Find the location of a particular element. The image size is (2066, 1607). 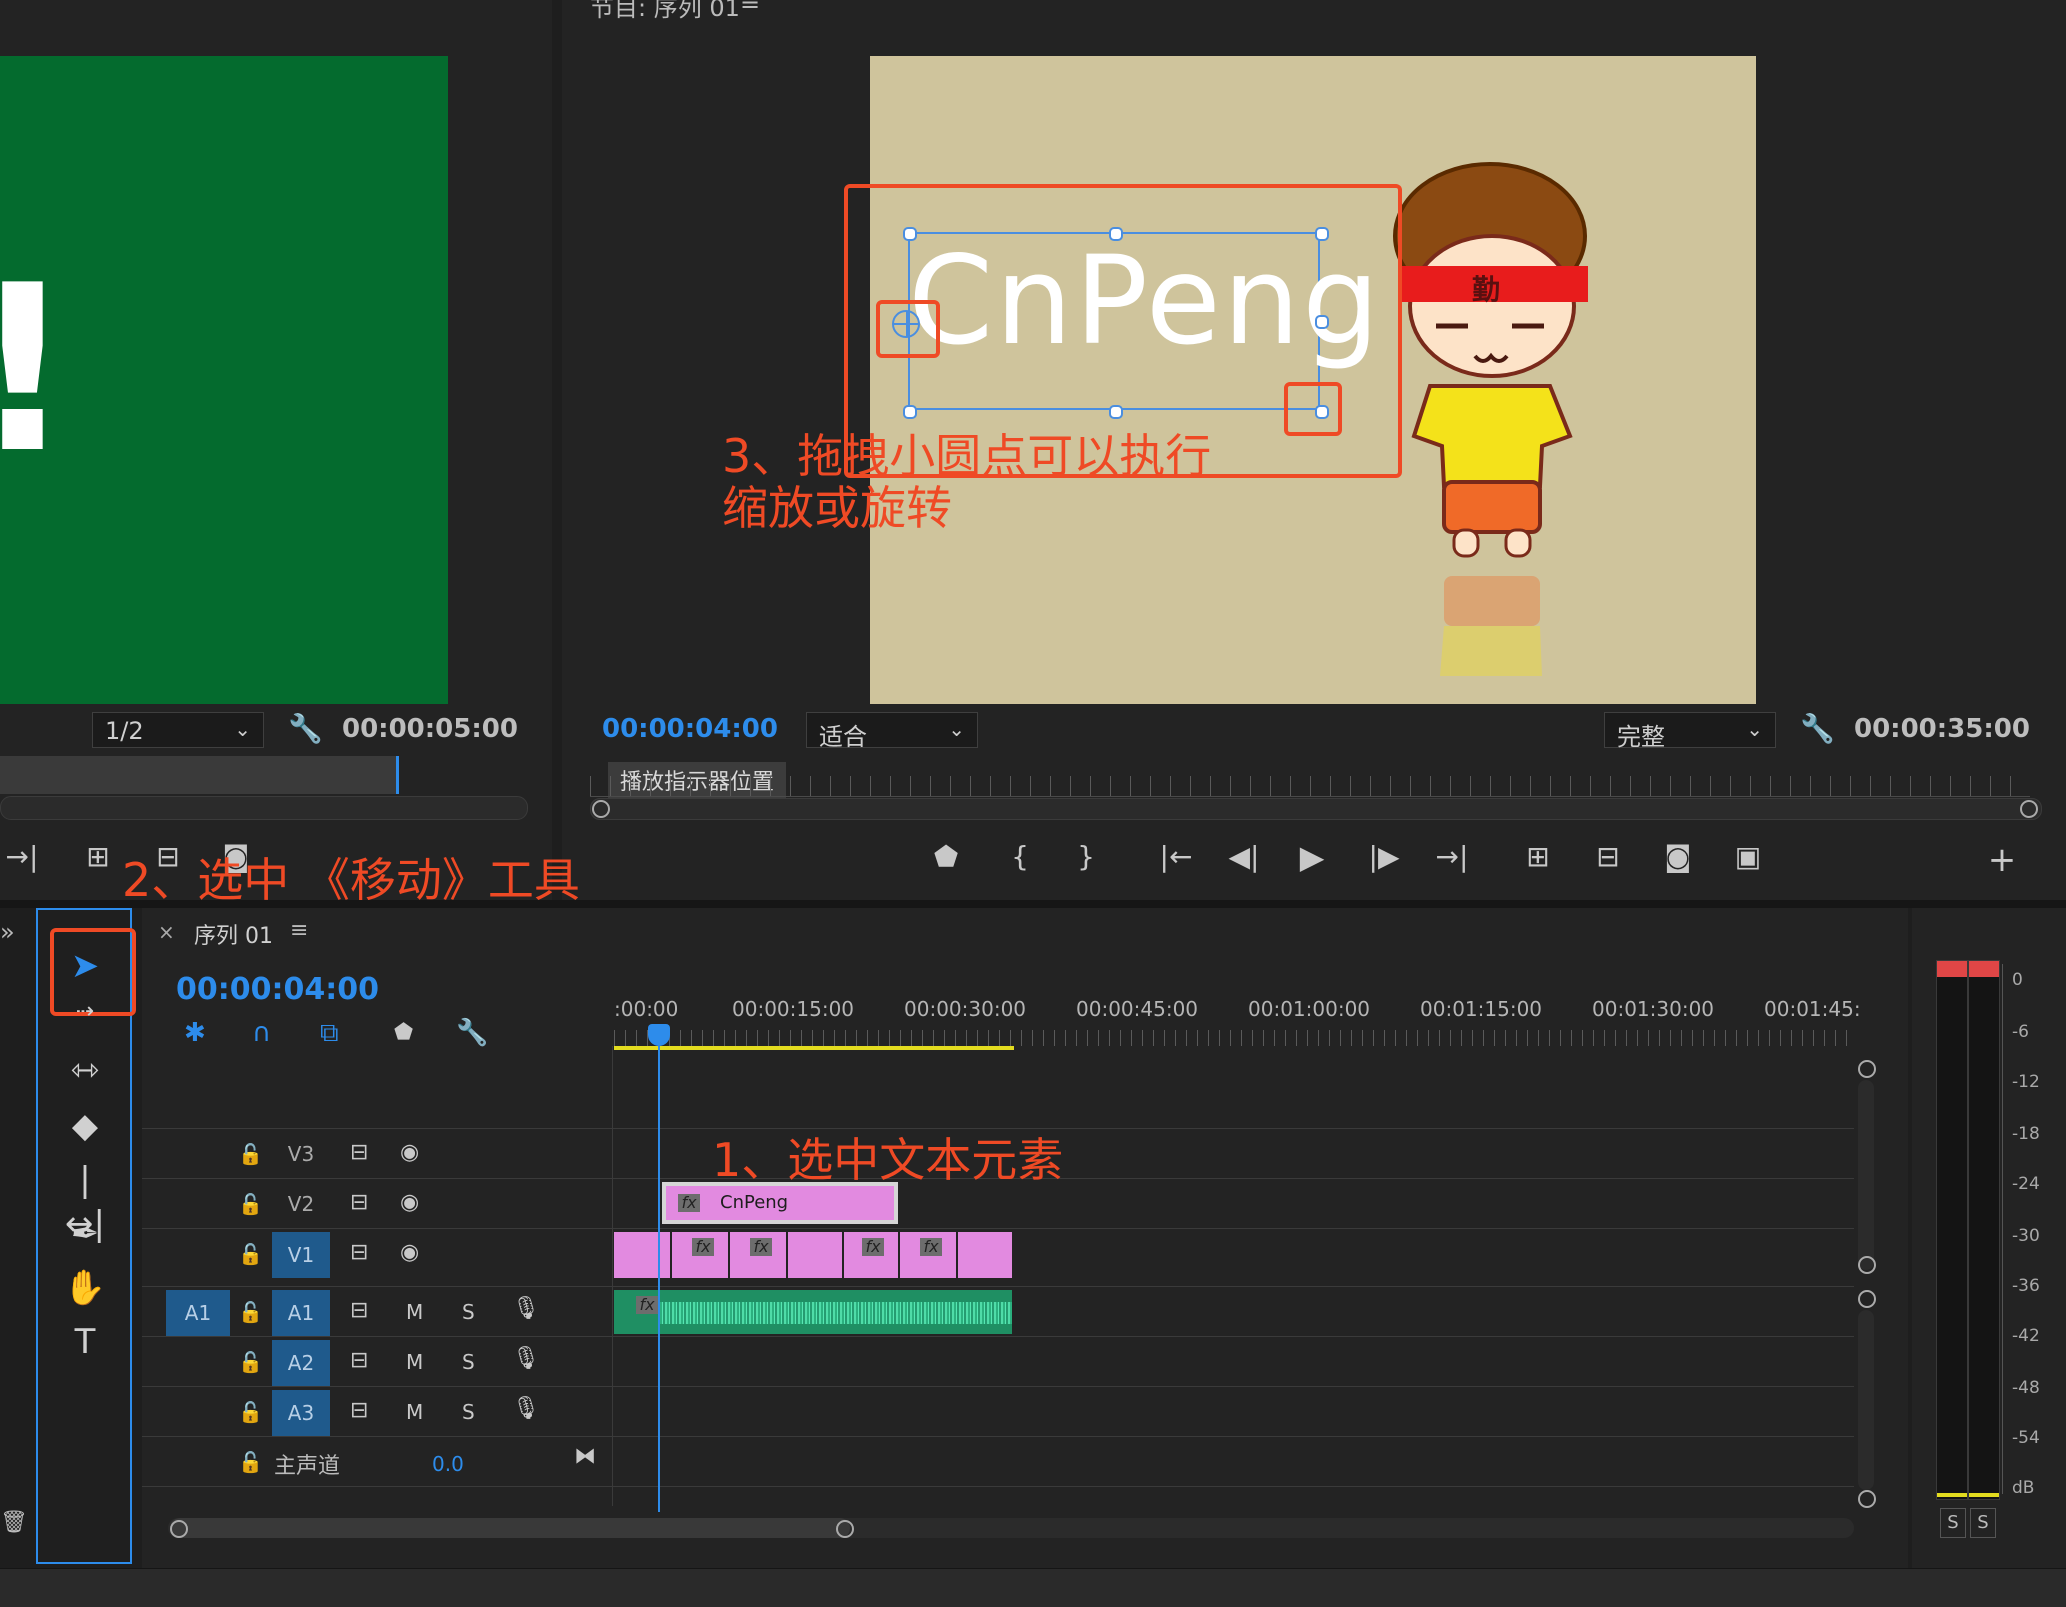

program-scroll-right-handle is located at coordinates (2029, 809).